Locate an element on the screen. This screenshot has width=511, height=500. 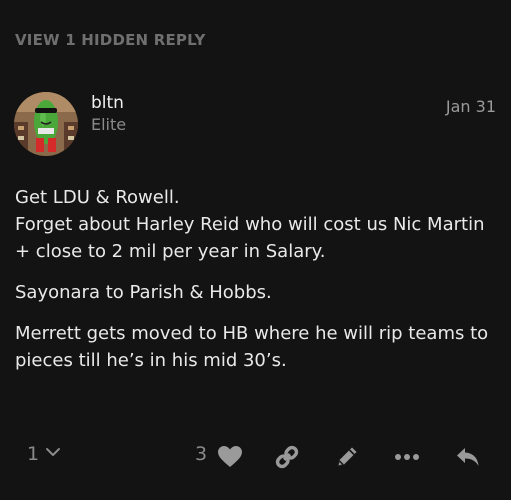
chevron-down-icon is located at coordinates (53, 454).